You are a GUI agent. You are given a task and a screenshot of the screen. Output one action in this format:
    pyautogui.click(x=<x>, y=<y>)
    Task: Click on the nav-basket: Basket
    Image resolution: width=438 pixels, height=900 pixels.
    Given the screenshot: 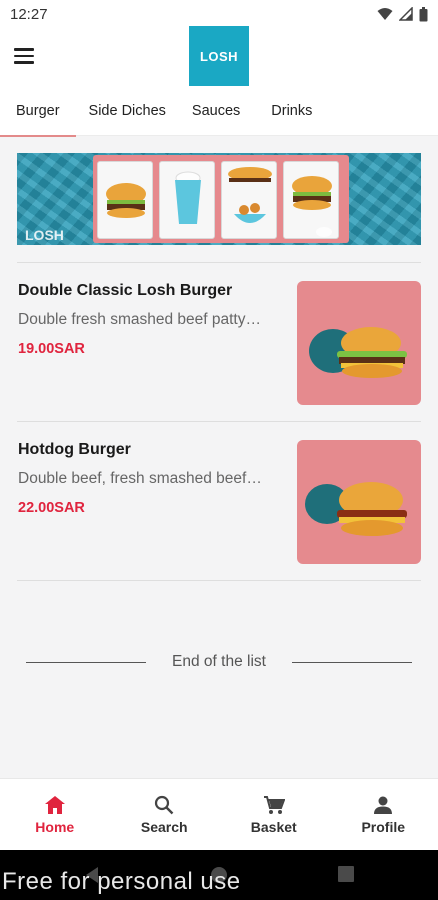 What is the action you would take?
    pyautogui.click(x=274, y=814)
    